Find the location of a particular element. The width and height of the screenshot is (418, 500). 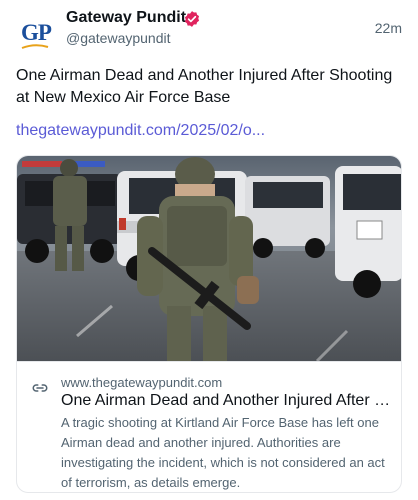

logo-swoosh-icon is located at coordinates (35, 46).